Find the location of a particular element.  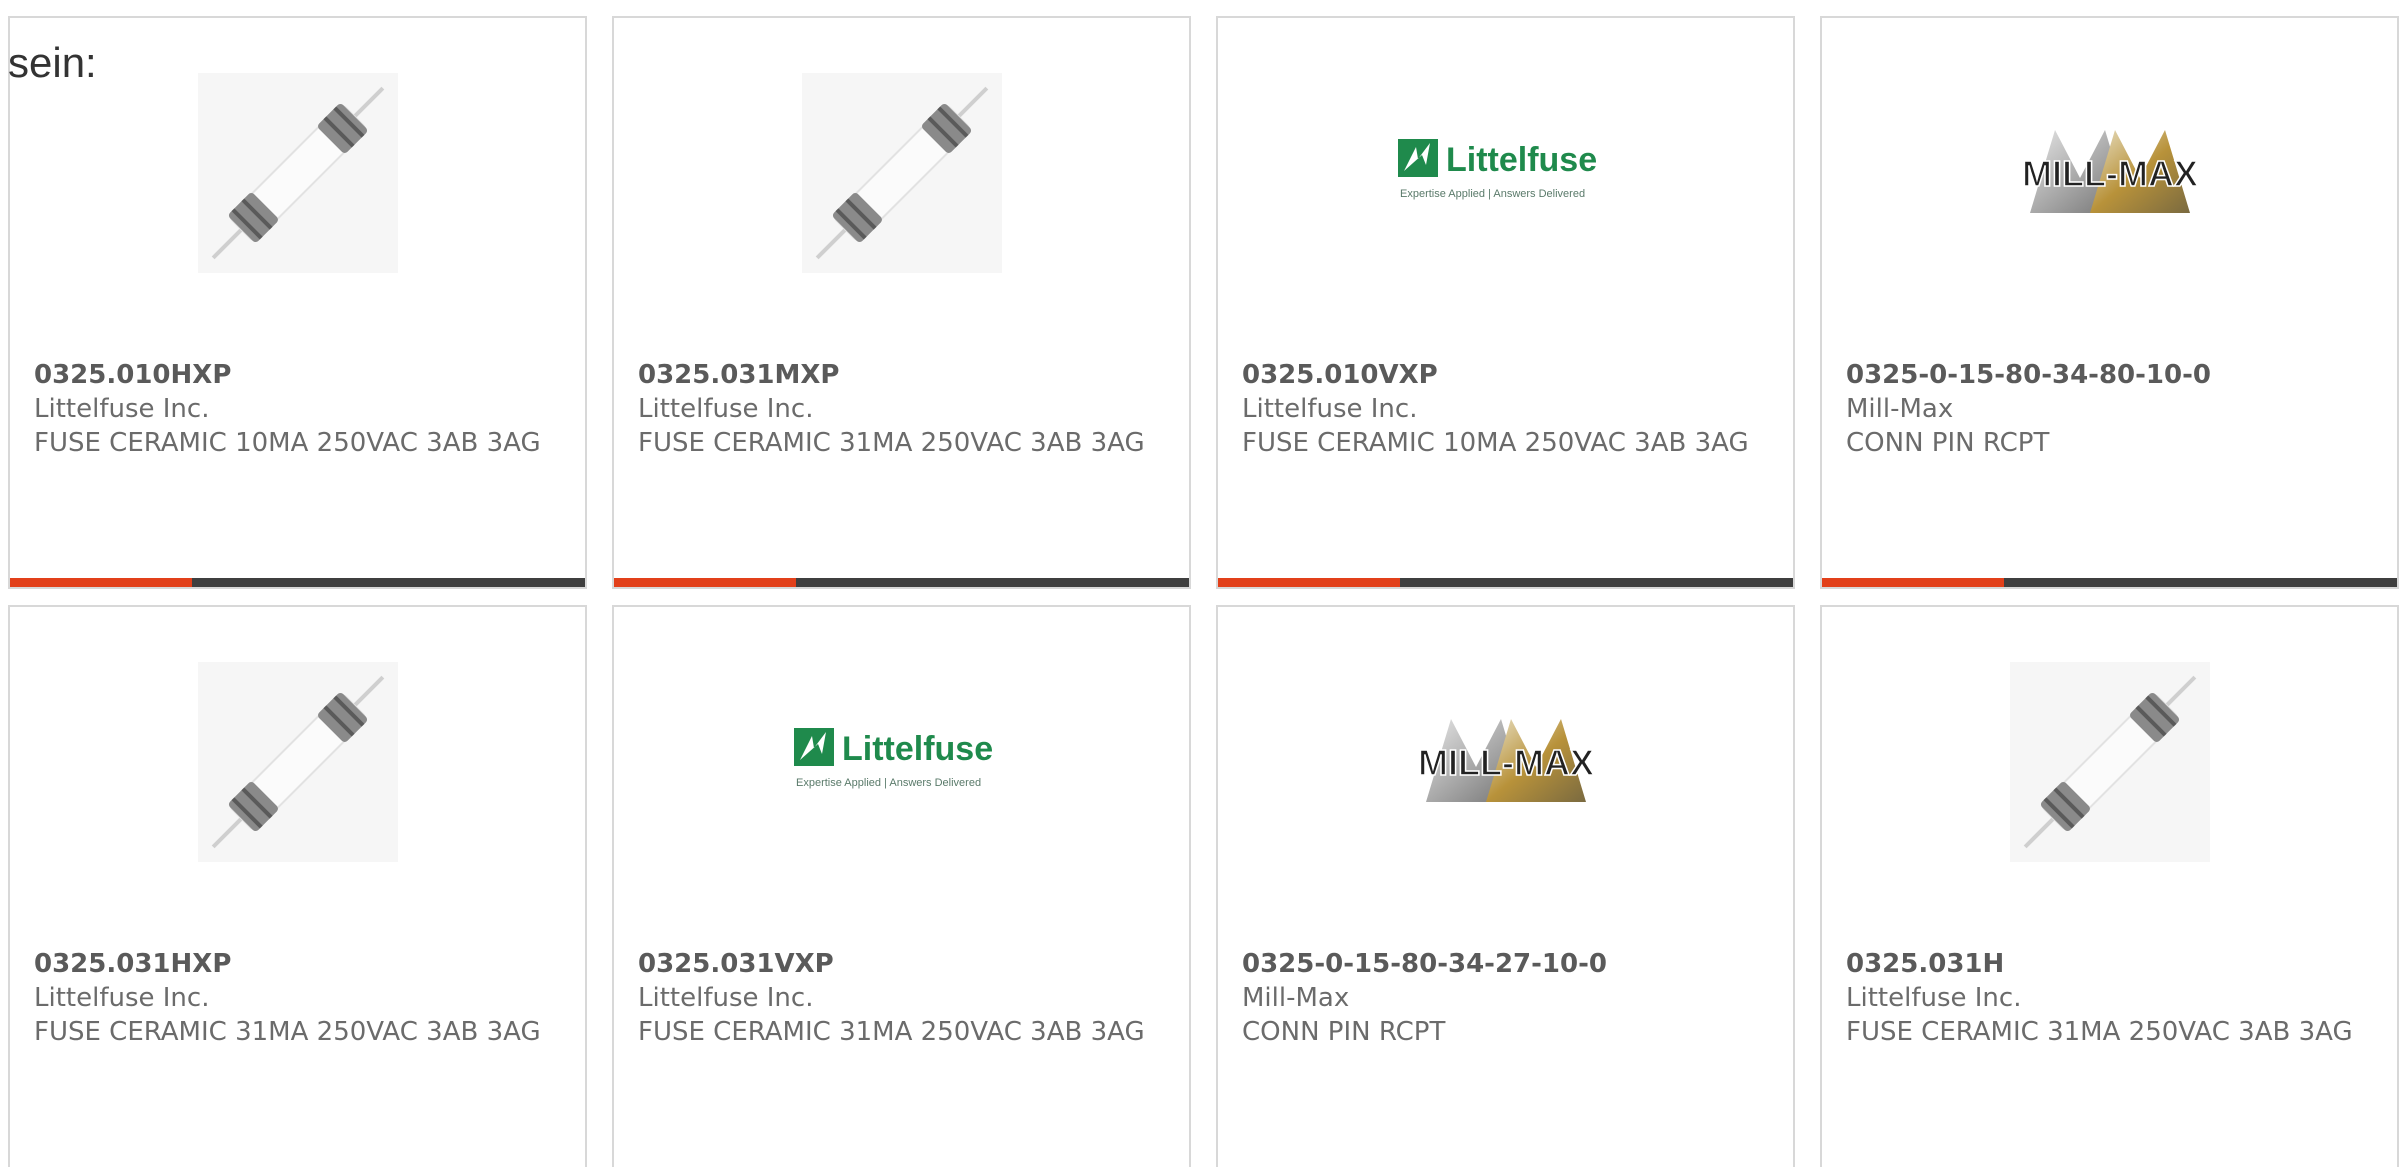

part-number-link: 0325-0-15-80-34-80-10-0 is located at coordinates (2113, 375).